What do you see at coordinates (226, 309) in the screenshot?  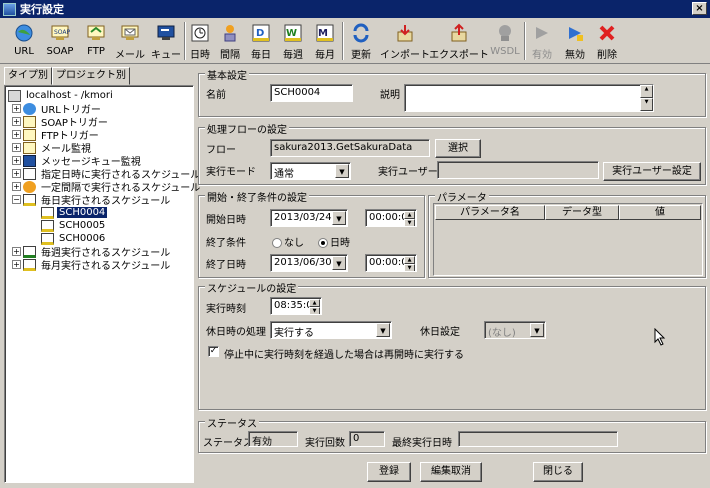 I see `exec-time-label: 実行時刻` at bounding box center [226, 309].